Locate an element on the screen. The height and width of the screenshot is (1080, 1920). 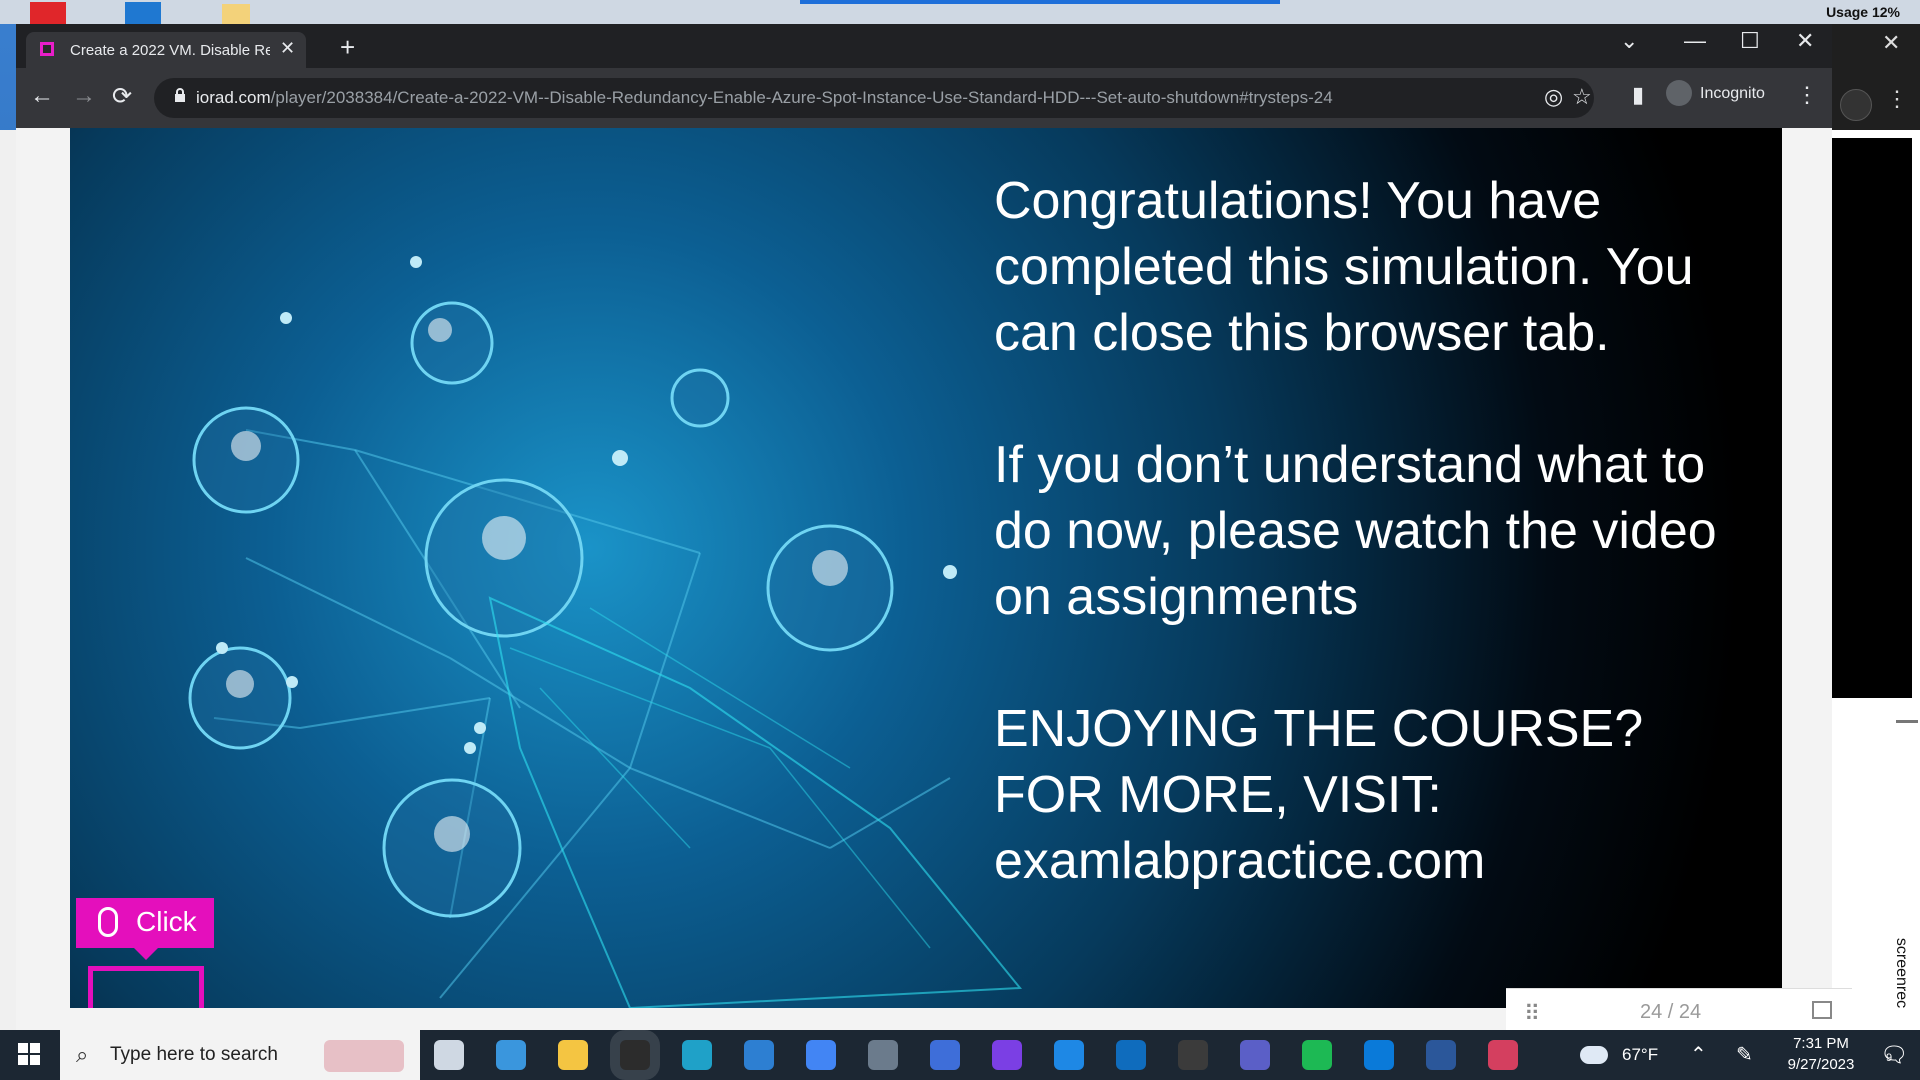
minimize-button: — is located at coordinates (1695, 41).